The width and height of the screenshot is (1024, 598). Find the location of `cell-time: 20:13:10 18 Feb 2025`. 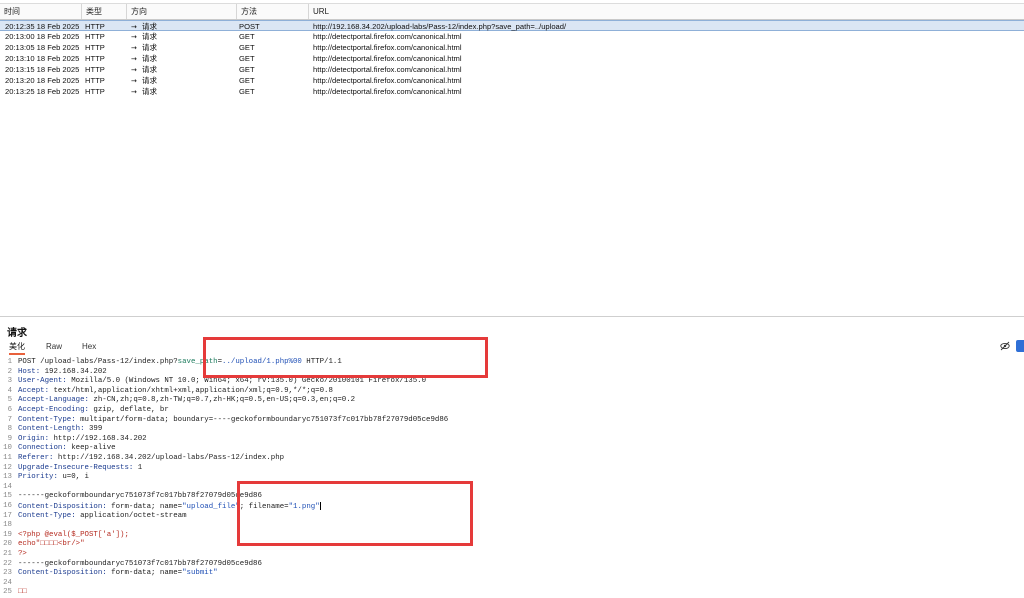

cell-time: 20:13:10 18 Feb 2025 is located at coordinates (42, 58).